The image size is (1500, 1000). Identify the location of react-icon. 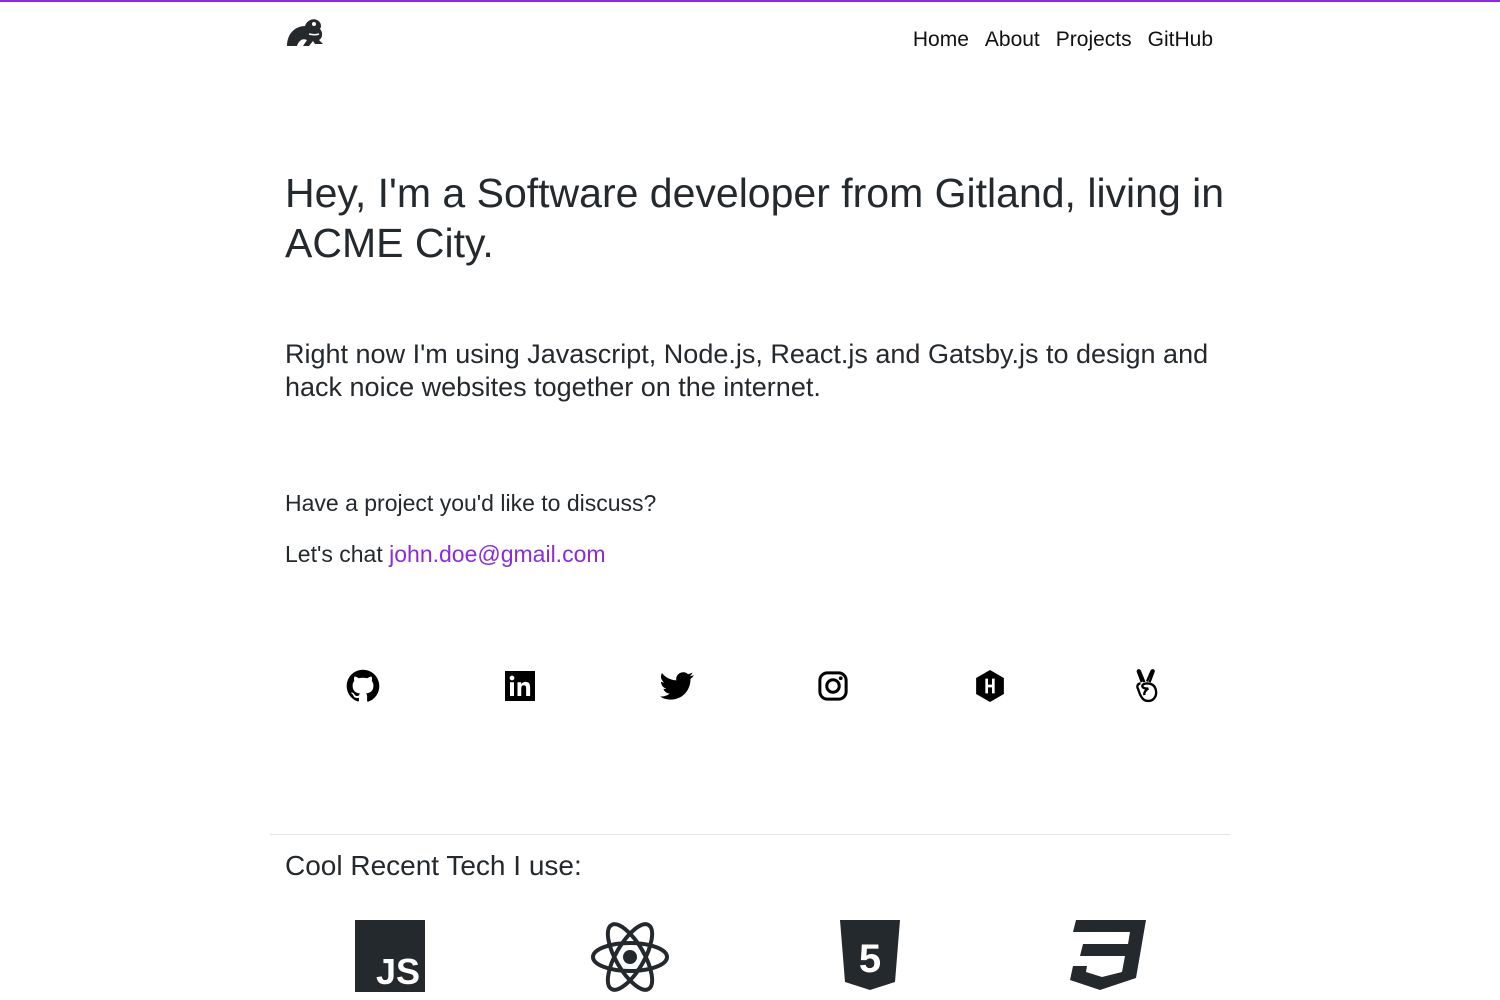
(630, 958).